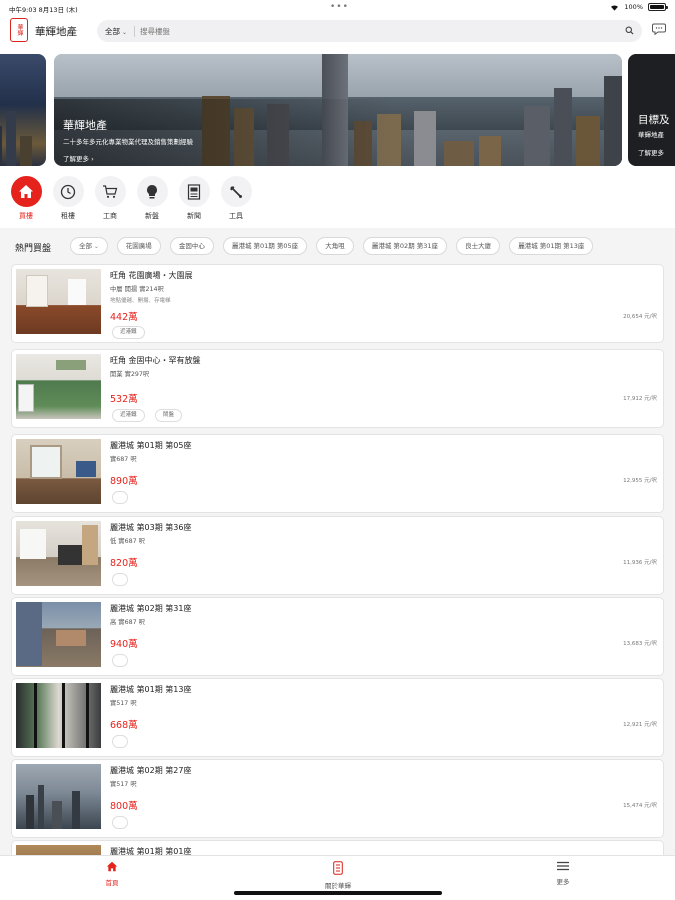 The image size is (675, 900). What do you see at coordinates (124, 725) in the screenshot?
I see `listing-price: 668萬` at bounding box center [124, 725].